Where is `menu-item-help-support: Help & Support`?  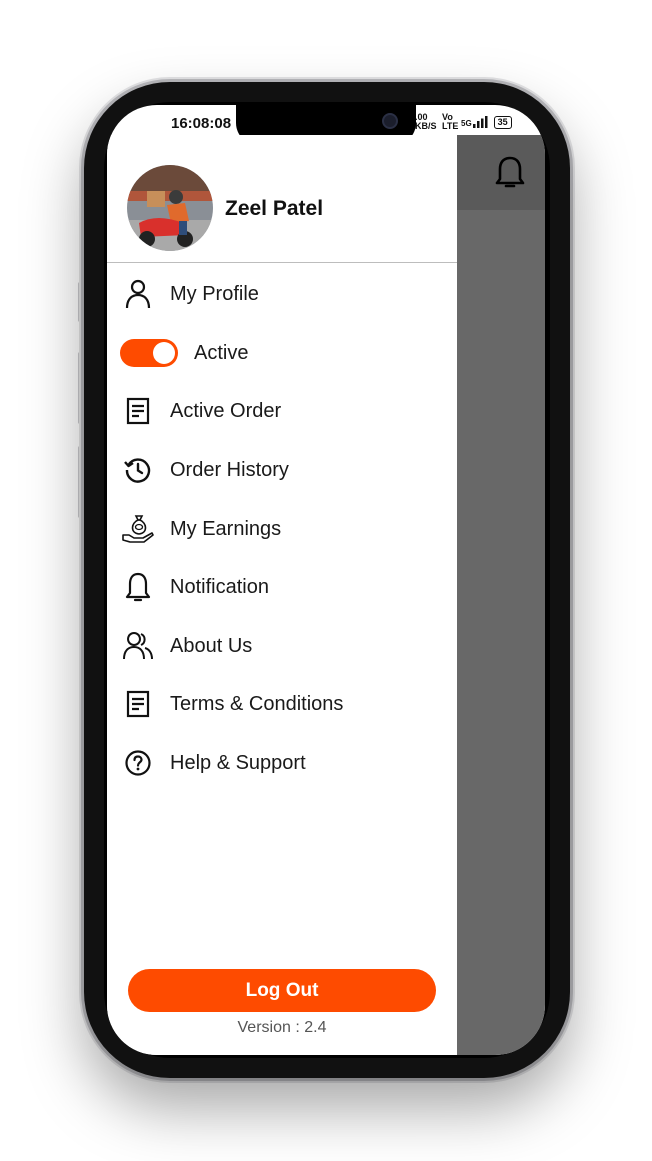
menu-item-help-support: Help & Support is located at coordinates (282, 763).